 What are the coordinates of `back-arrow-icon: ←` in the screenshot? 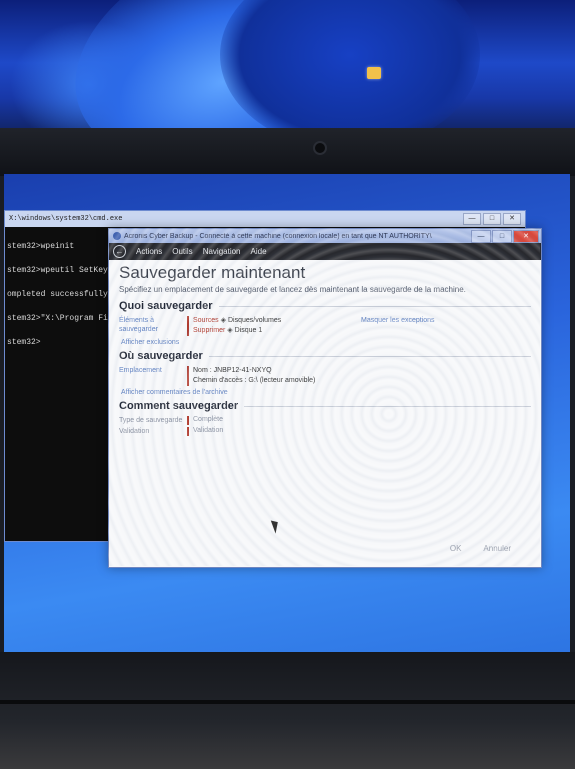 It's located at (119, 251).